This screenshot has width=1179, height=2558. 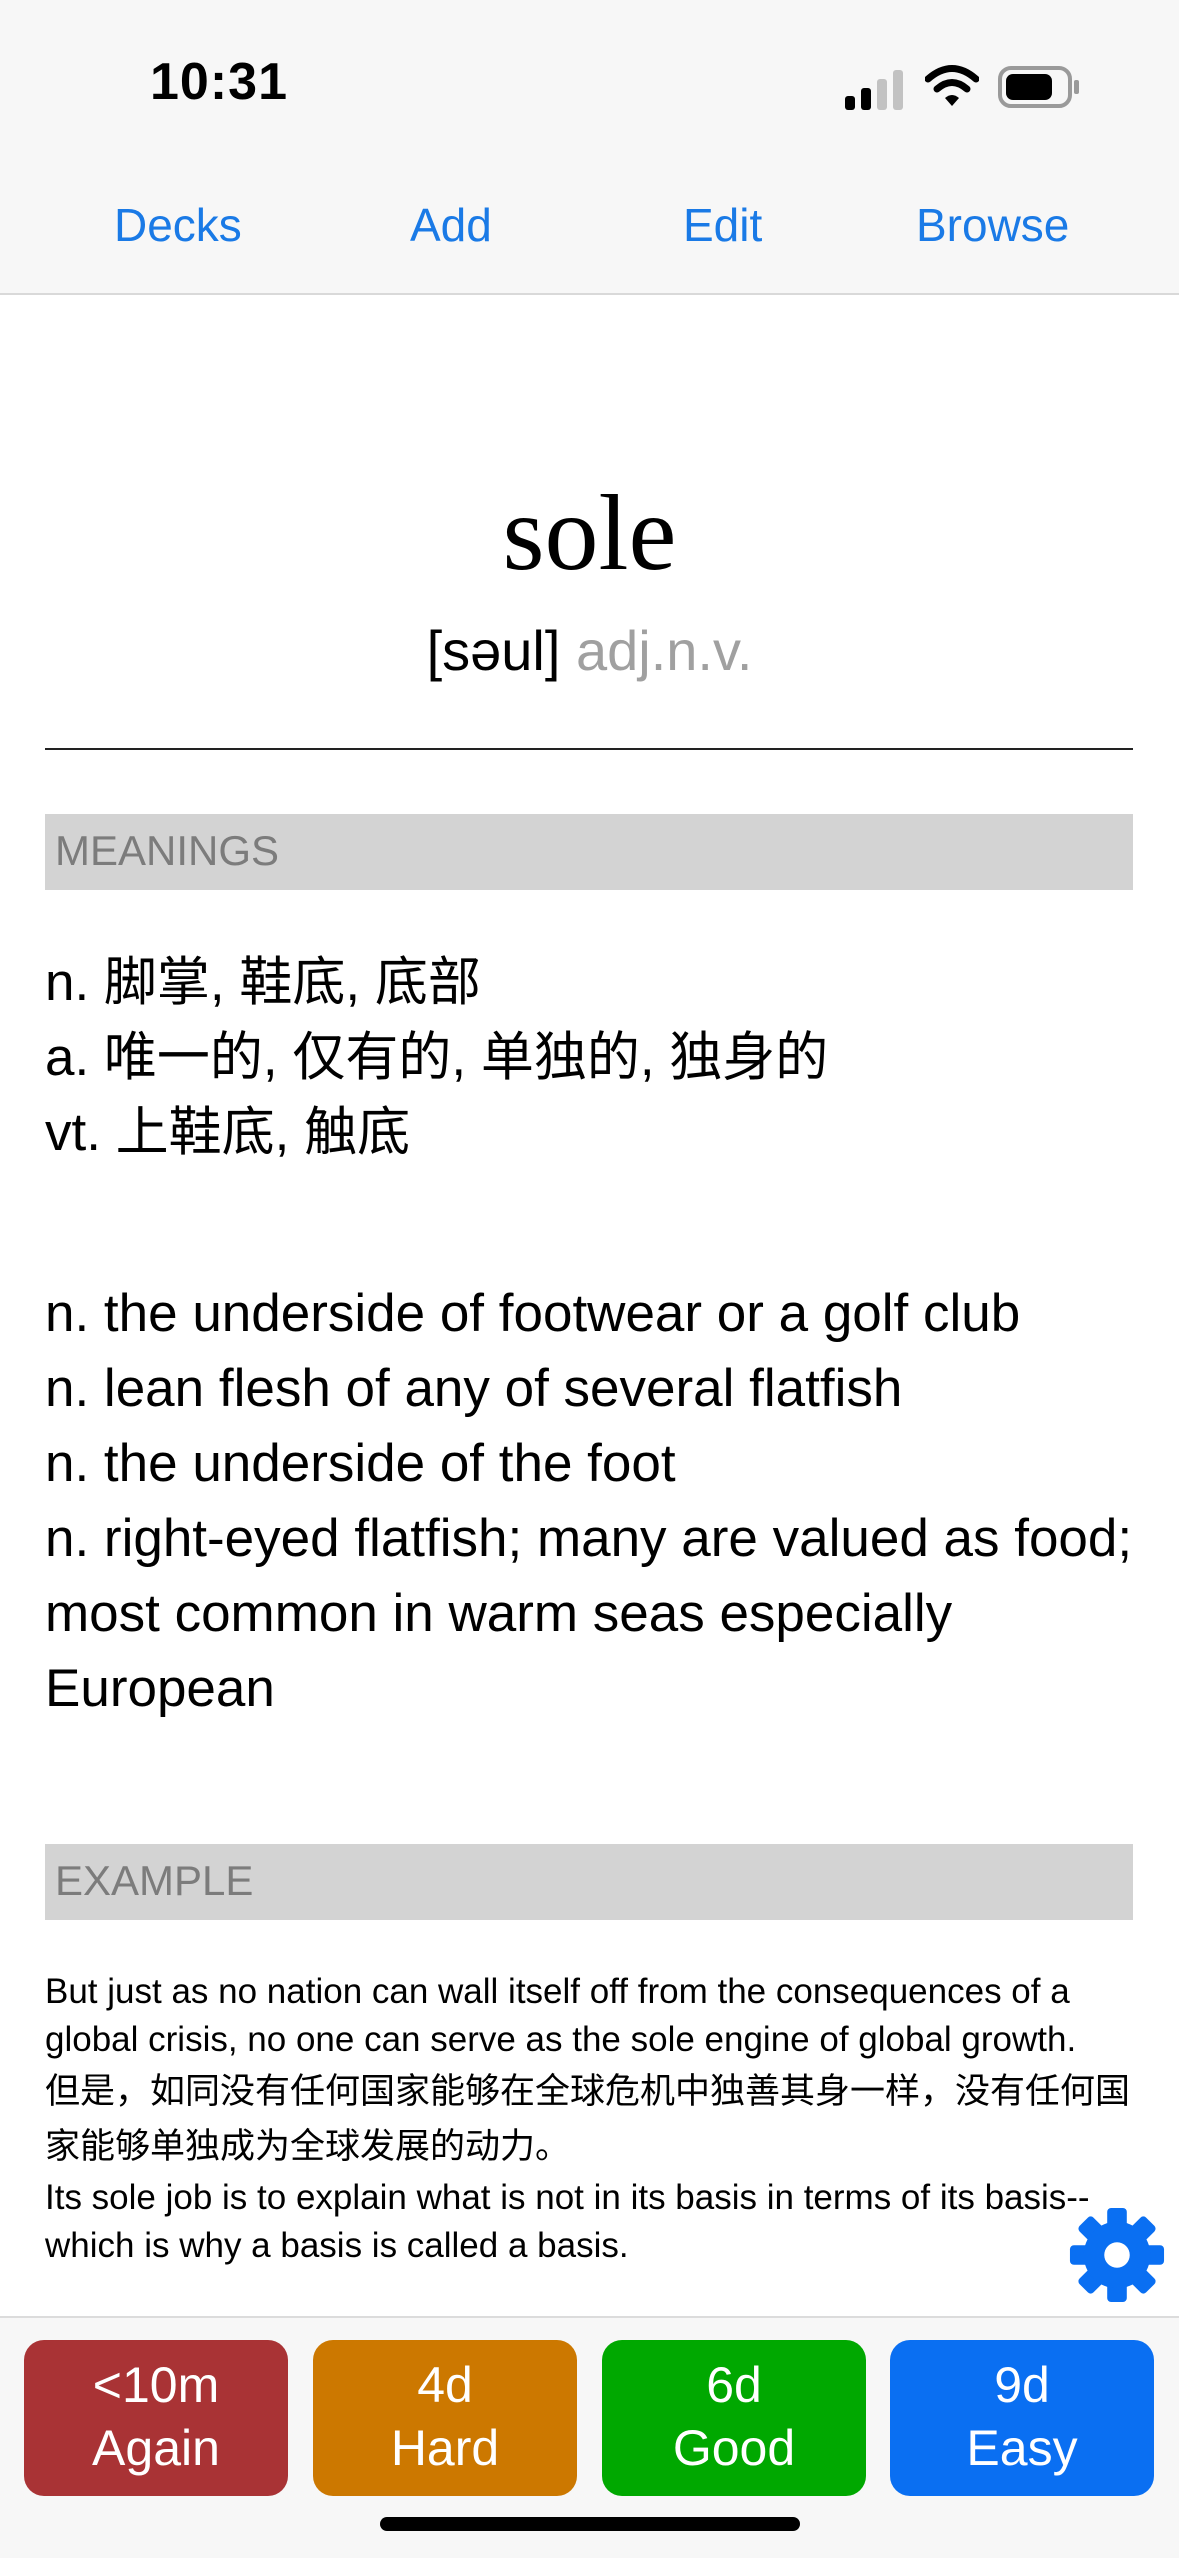 I want to click on nav-decks-button: Decks, so click(x=178, y=225).